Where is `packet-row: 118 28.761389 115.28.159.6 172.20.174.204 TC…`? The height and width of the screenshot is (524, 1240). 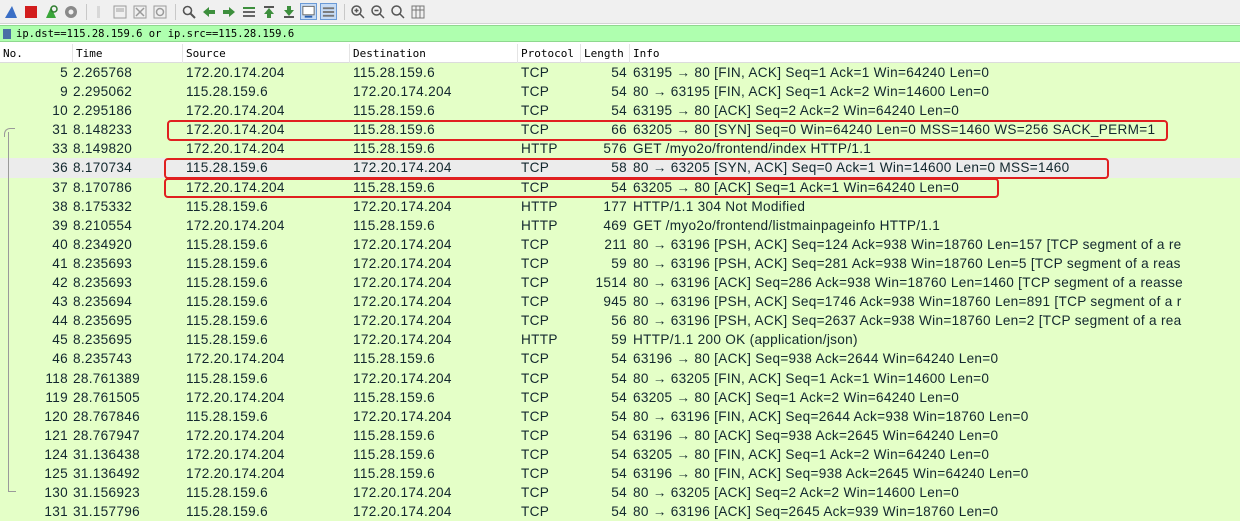 packet-row: 118 28.761389 115.28.159.6 172.20.174.204 TC… is located at coordinates (620, 378).